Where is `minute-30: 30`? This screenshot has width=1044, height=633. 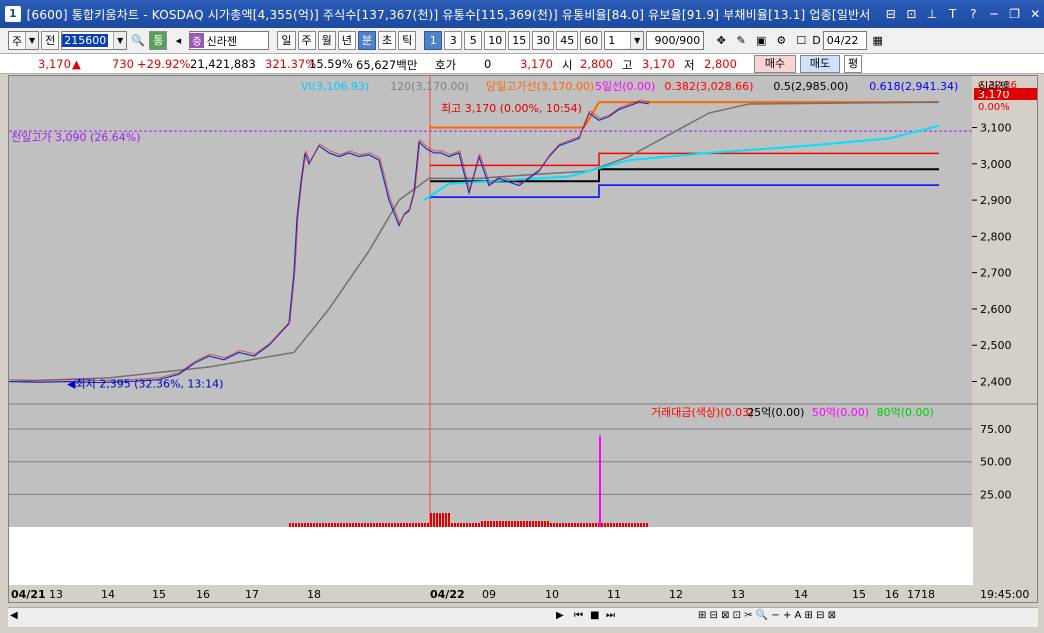
minute-30: 30 is located at coordinates (543, 40).